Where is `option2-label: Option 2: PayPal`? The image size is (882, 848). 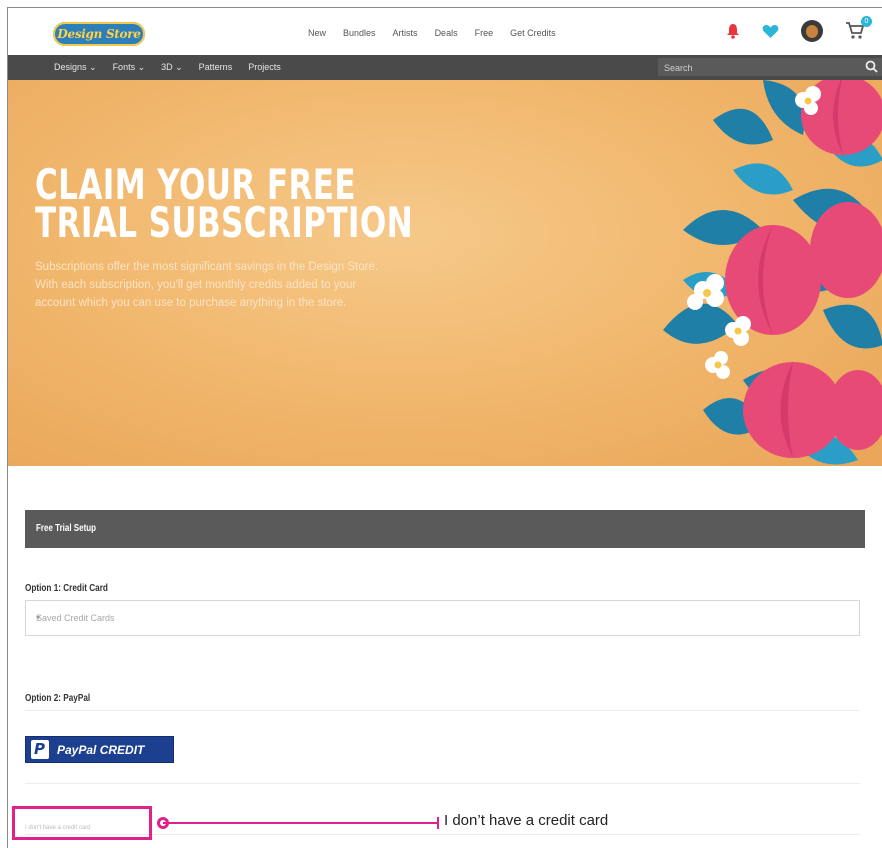
option2-label: Option 2: PayPal is located at coordinates (58, 698).